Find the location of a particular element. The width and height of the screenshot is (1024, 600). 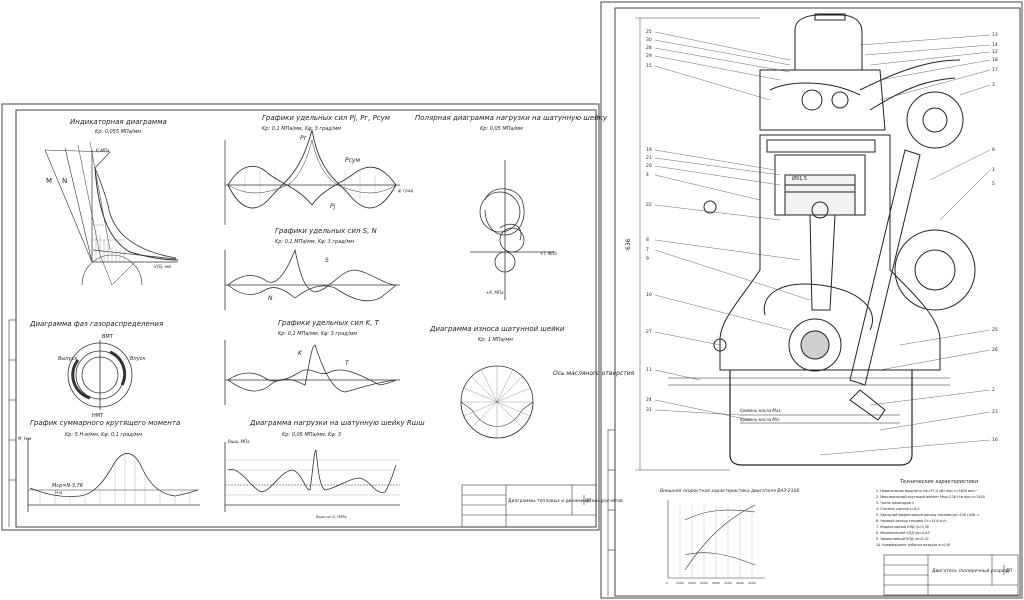

valve-vmt-label: ВМТ is located at coordinates (108, 337).